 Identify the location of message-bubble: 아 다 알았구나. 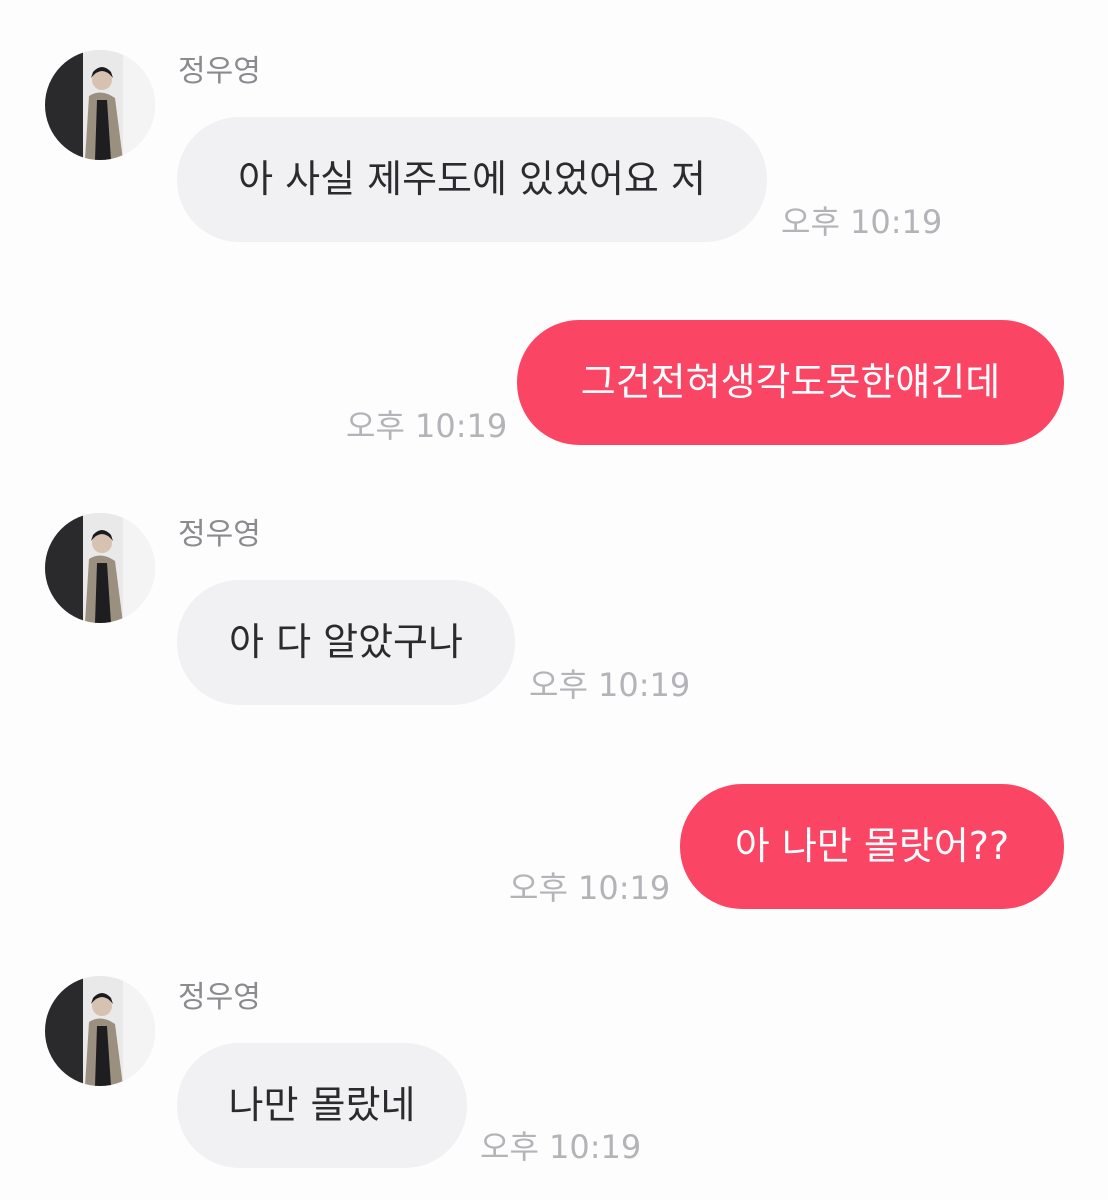
(346, 642).